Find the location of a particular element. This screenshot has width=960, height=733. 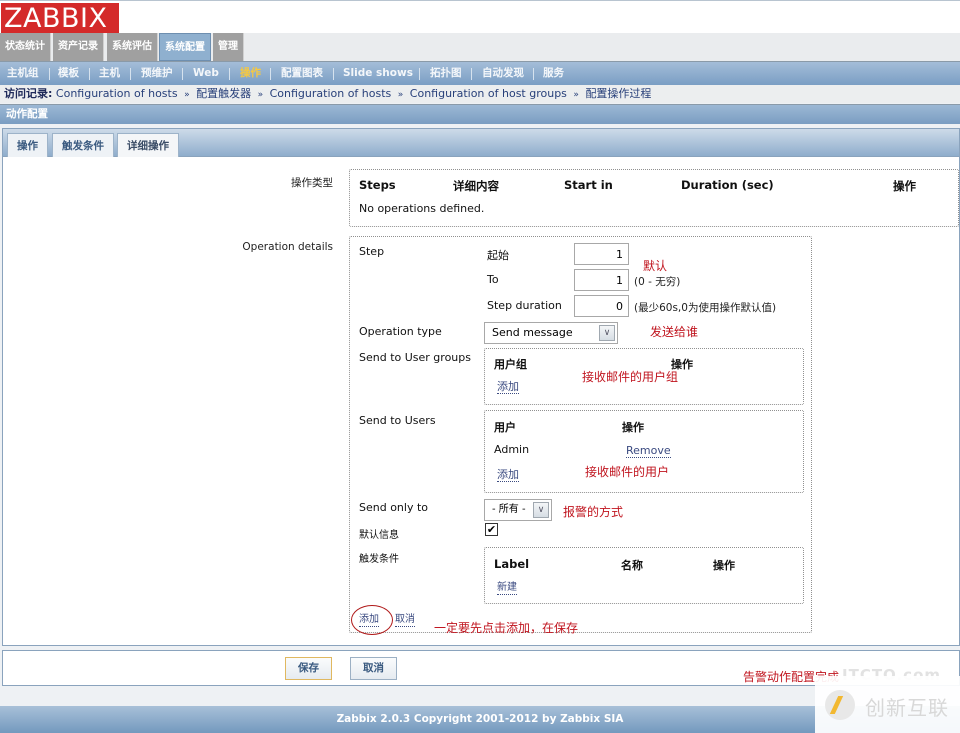

step-duration-input is located at coordinates (601, 306).